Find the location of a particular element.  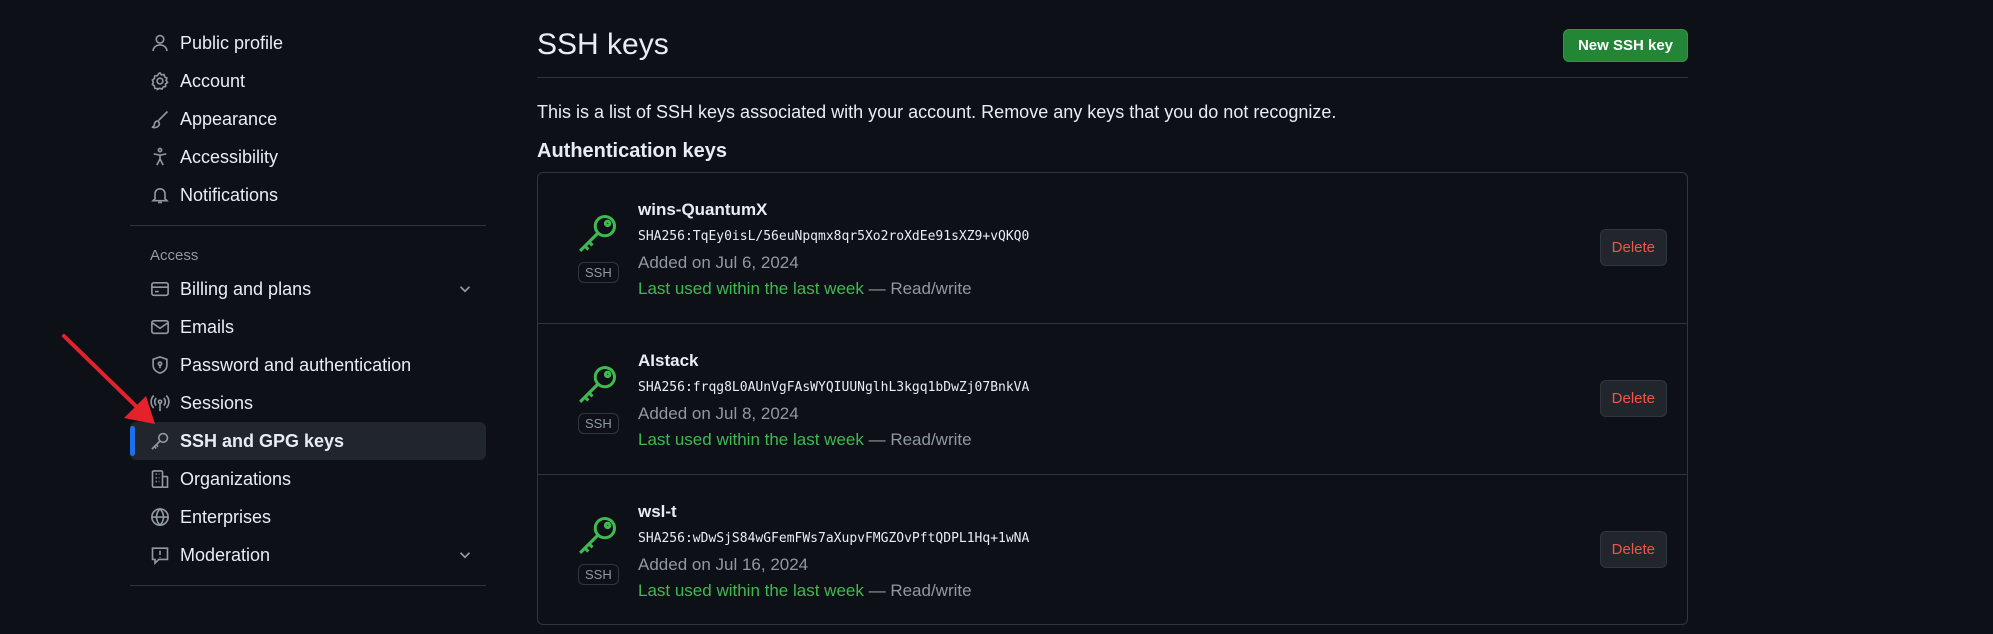

accessibility-icon is located at coordinates (160, 157).